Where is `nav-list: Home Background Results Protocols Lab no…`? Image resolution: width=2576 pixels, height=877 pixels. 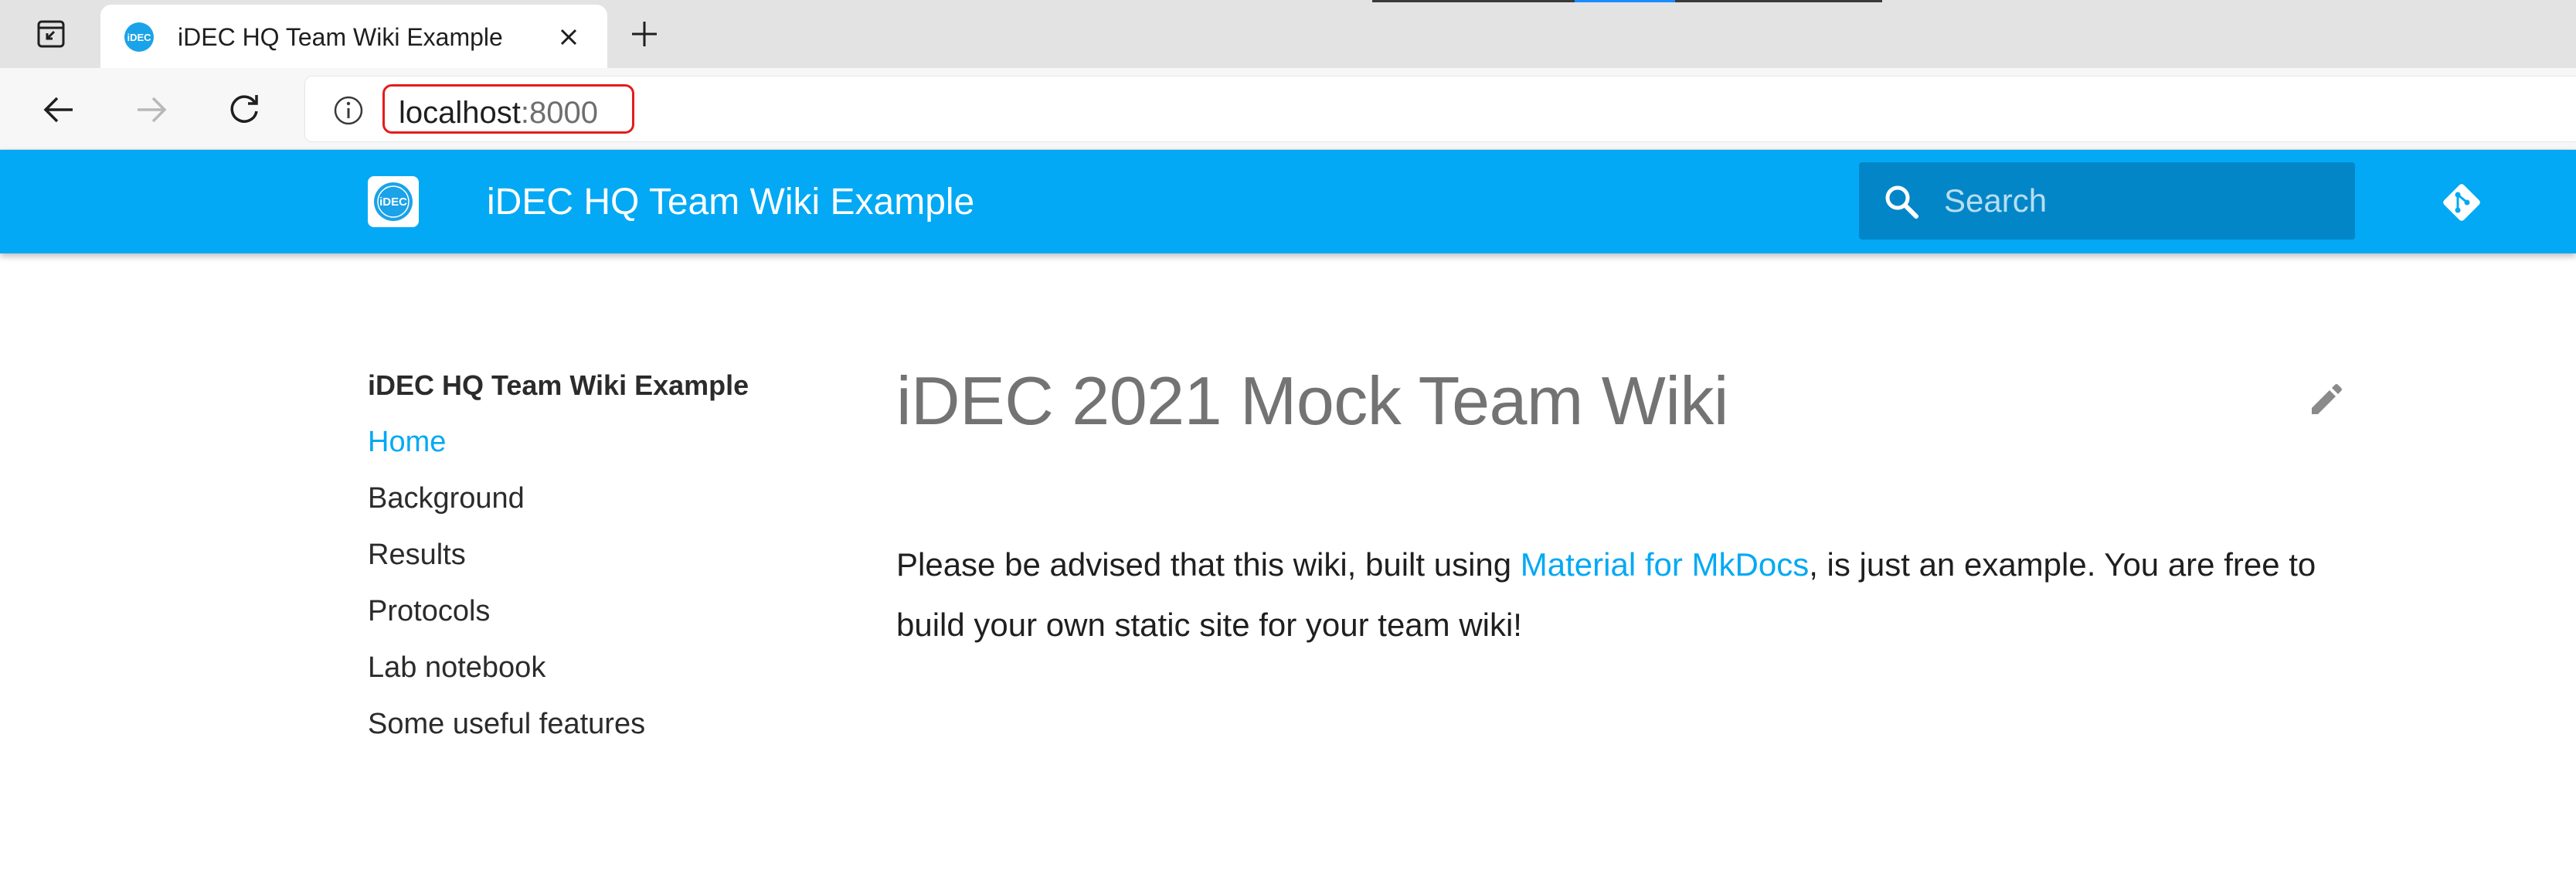 nav-list: Home Background Results Protocols Lab no… is located at coordinates (506, 592).